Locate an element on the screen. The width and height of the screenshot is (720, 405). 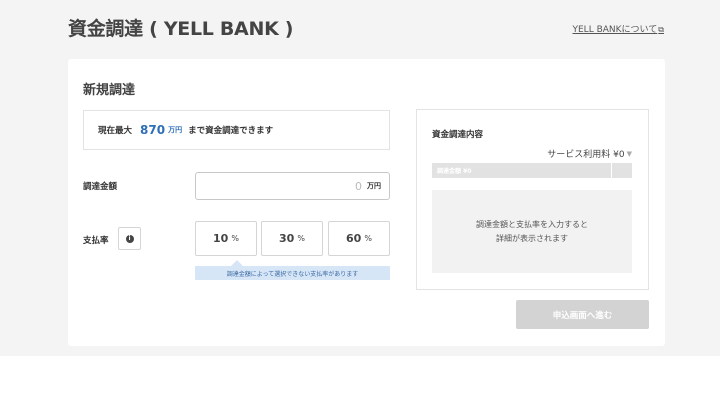
rate-option-30: 30% is located at coordinates (292, 238).